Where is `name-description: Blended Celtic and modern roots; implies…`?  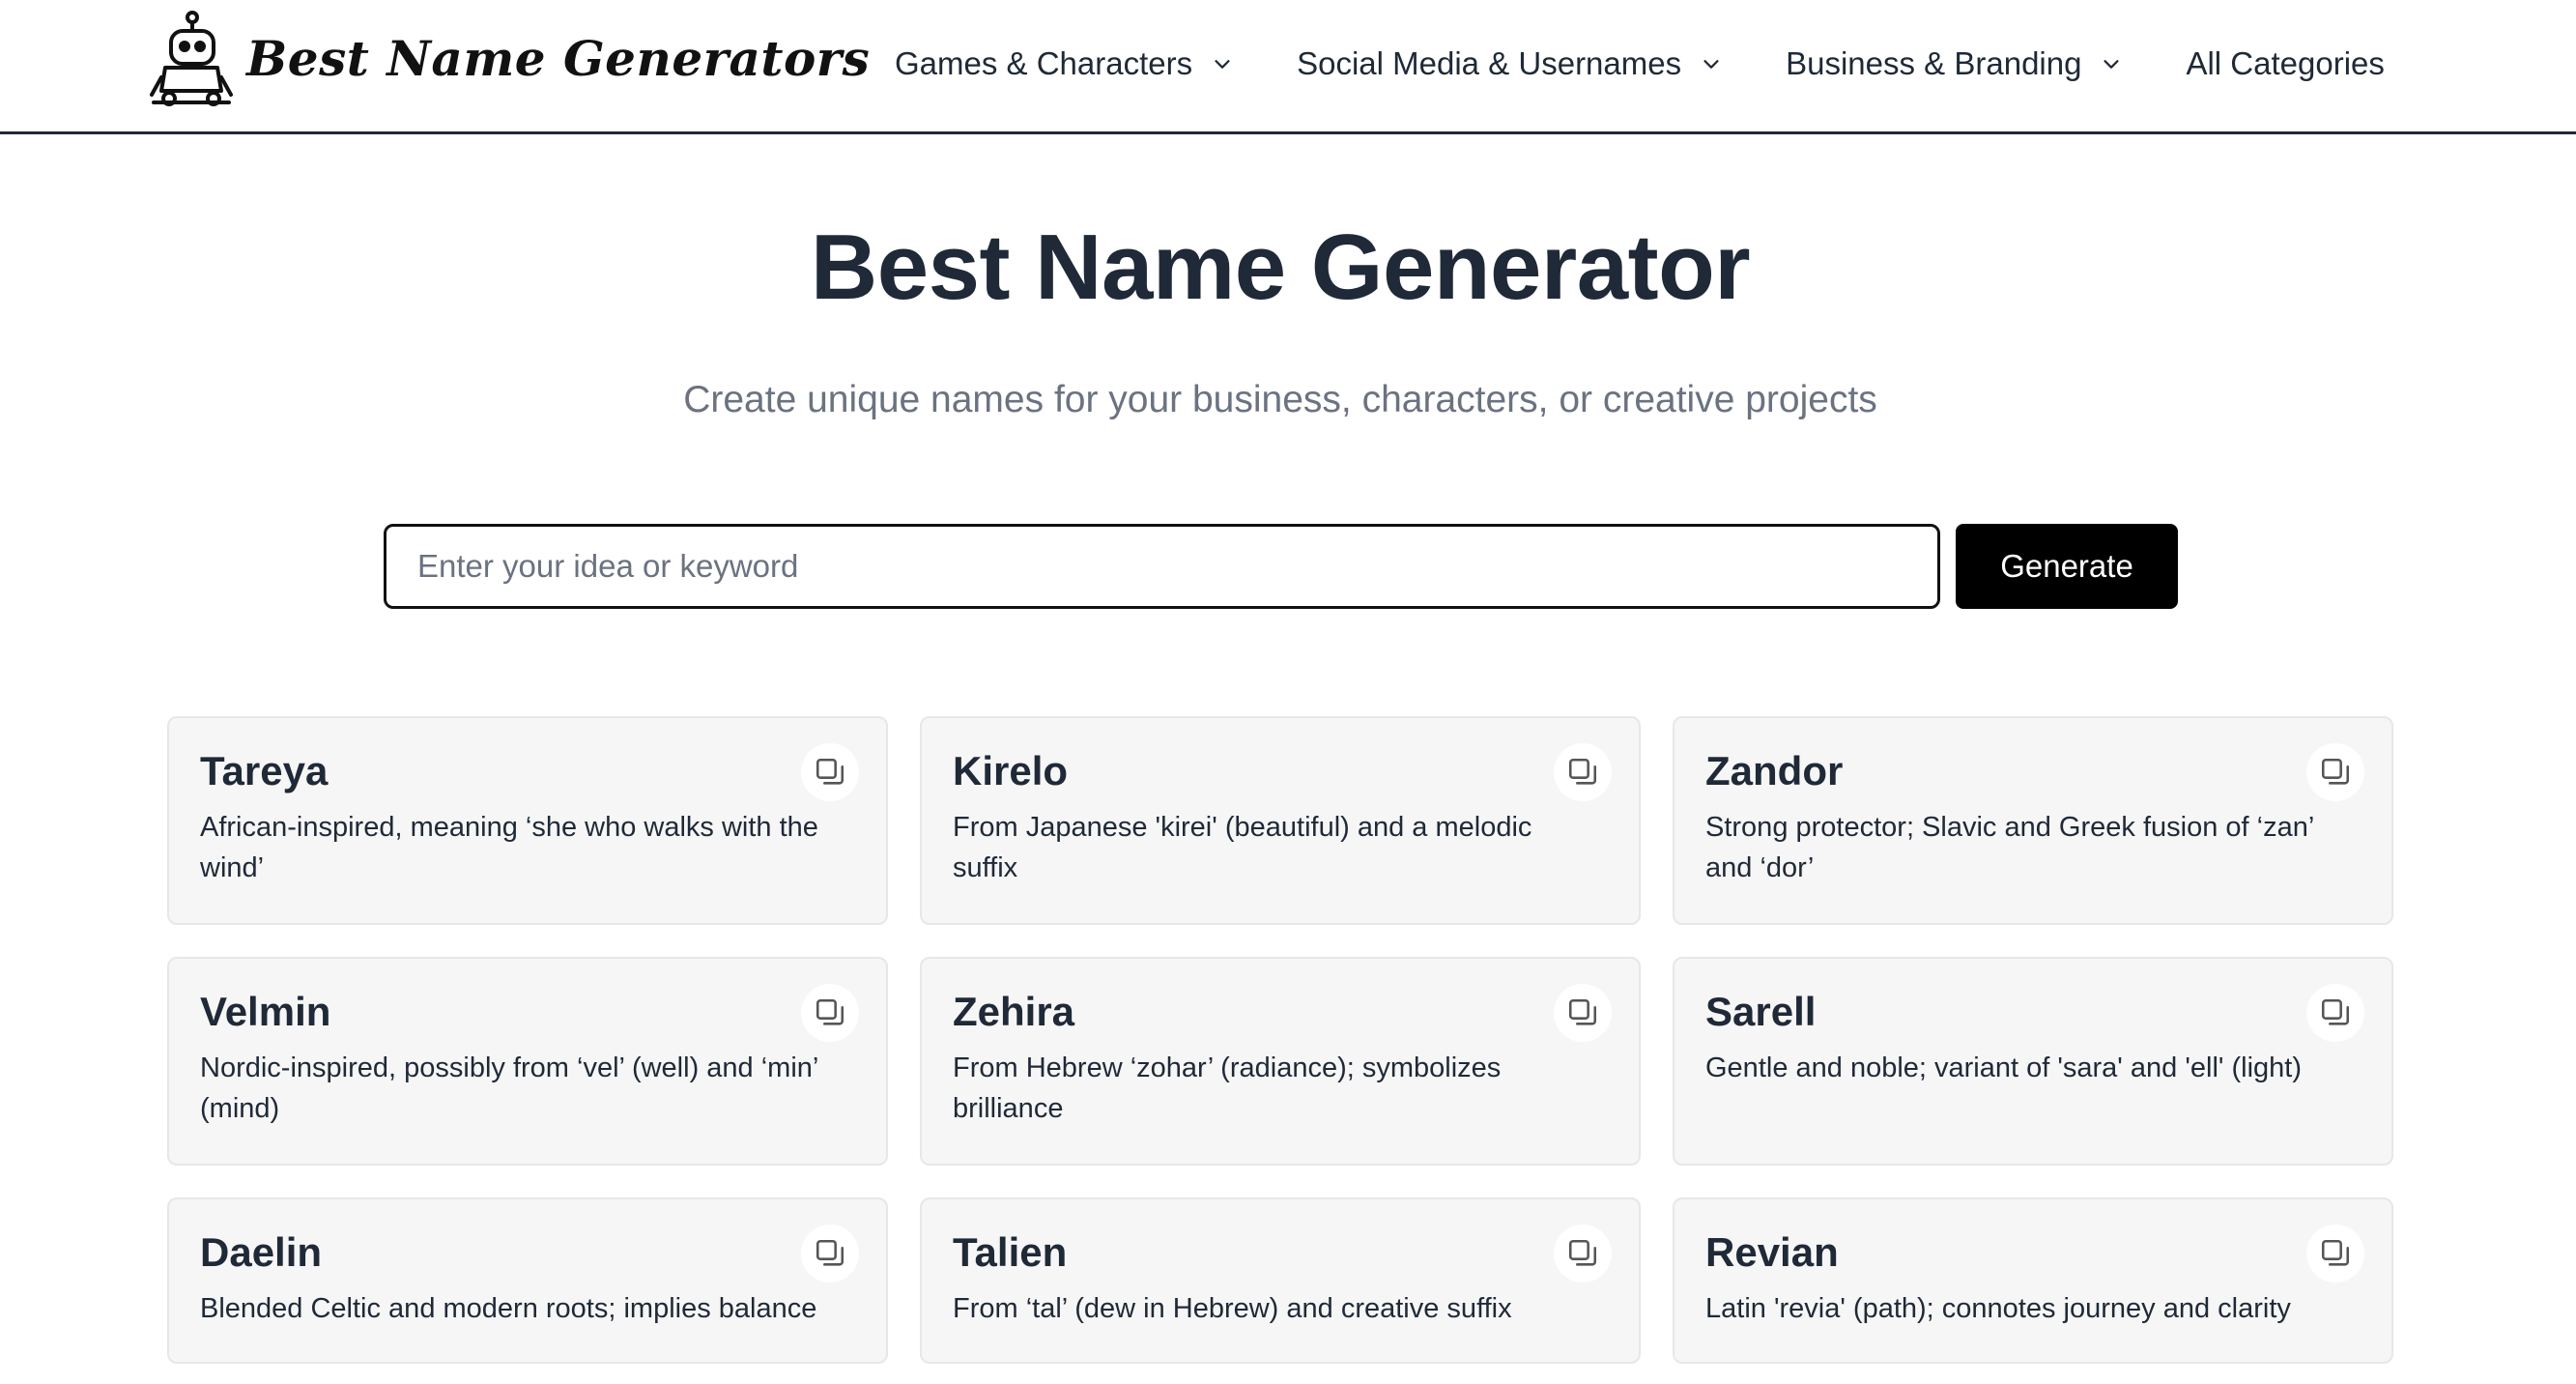
name-description: Blended Celtic and modern roots; implies… is located at coordinates (509, 1309).